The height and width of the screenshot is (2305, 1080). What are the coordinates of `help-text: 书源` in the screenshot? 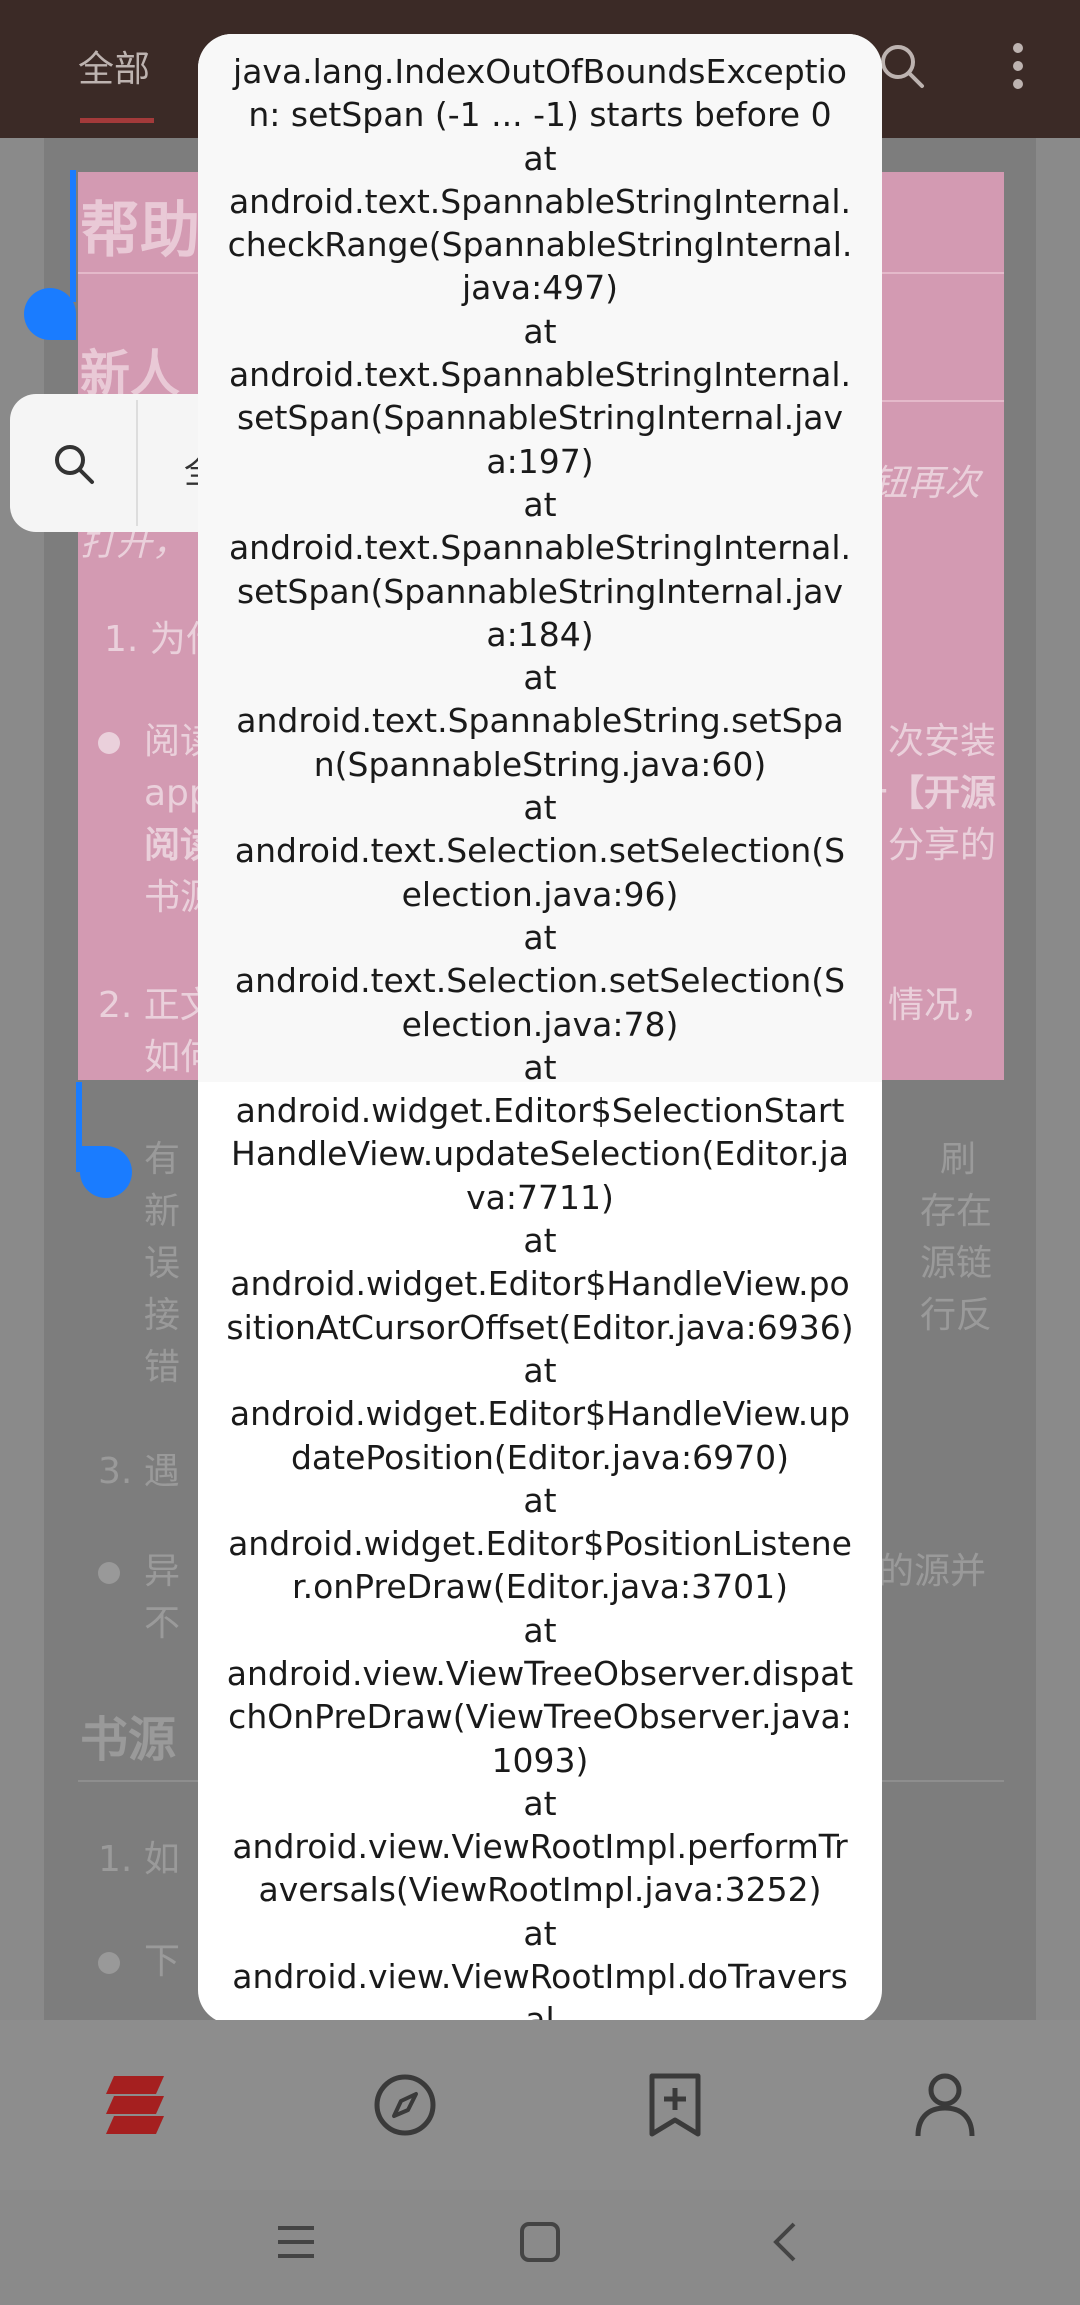 It's located at (128, 1740).